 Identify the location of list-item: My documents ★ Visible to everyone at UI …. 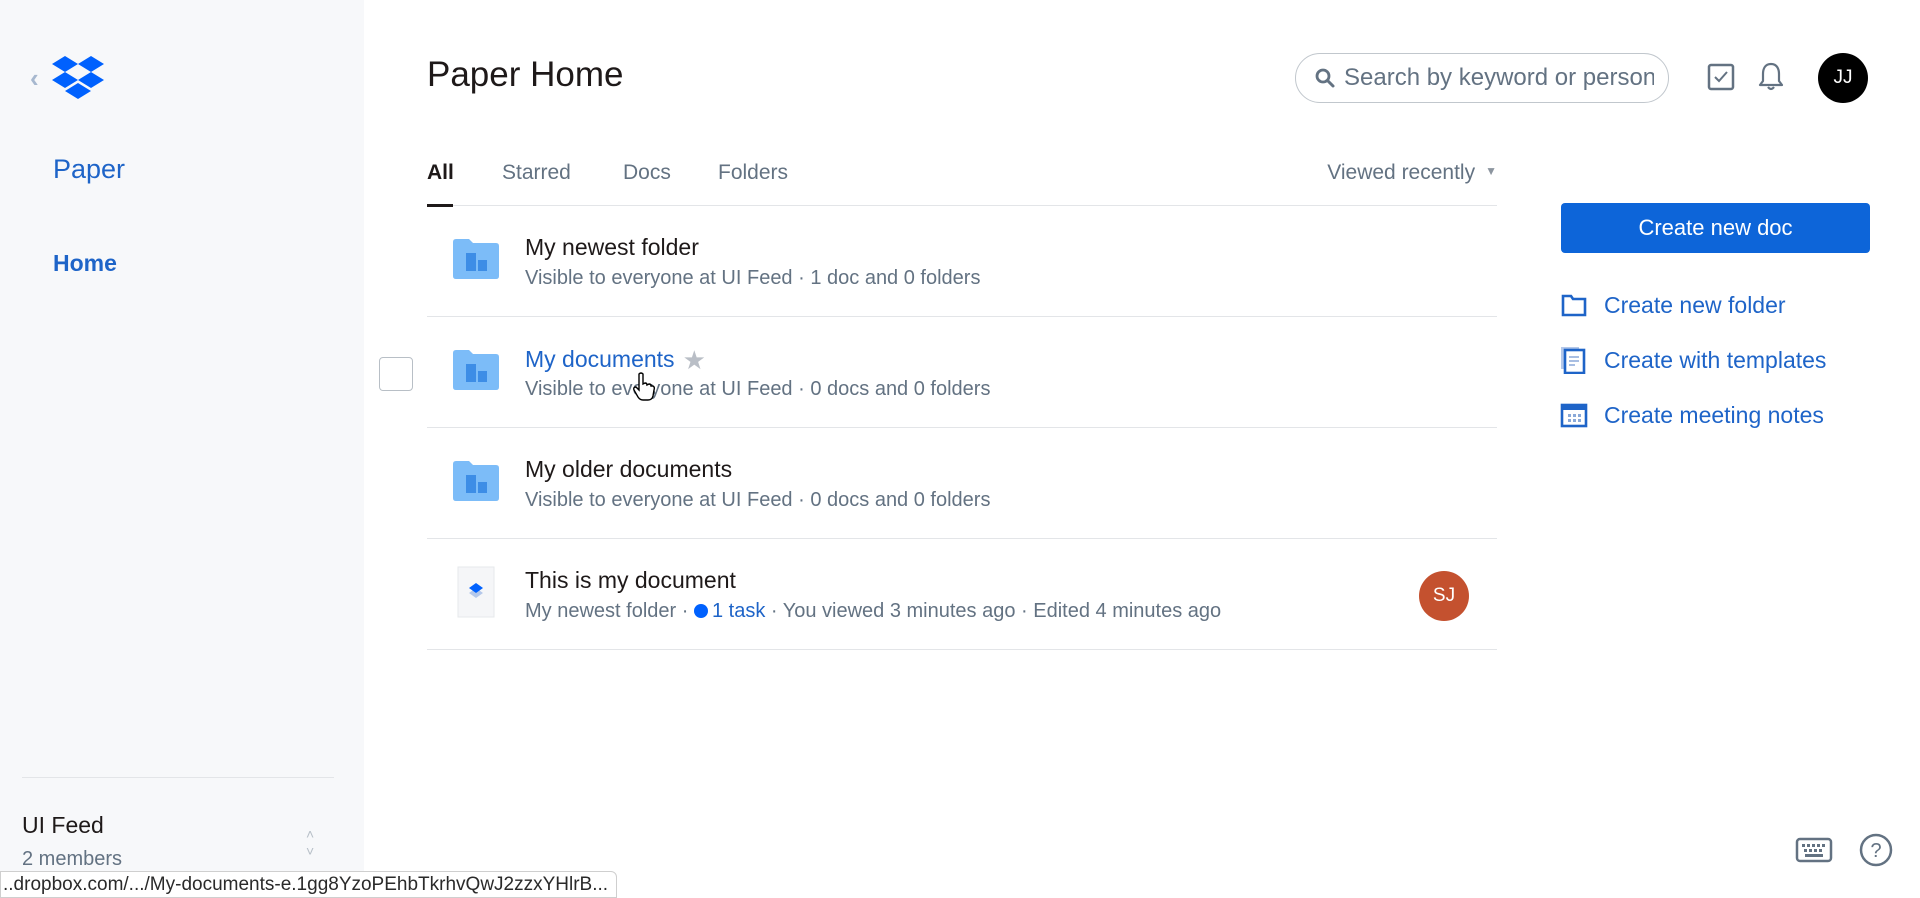
(938, 372).